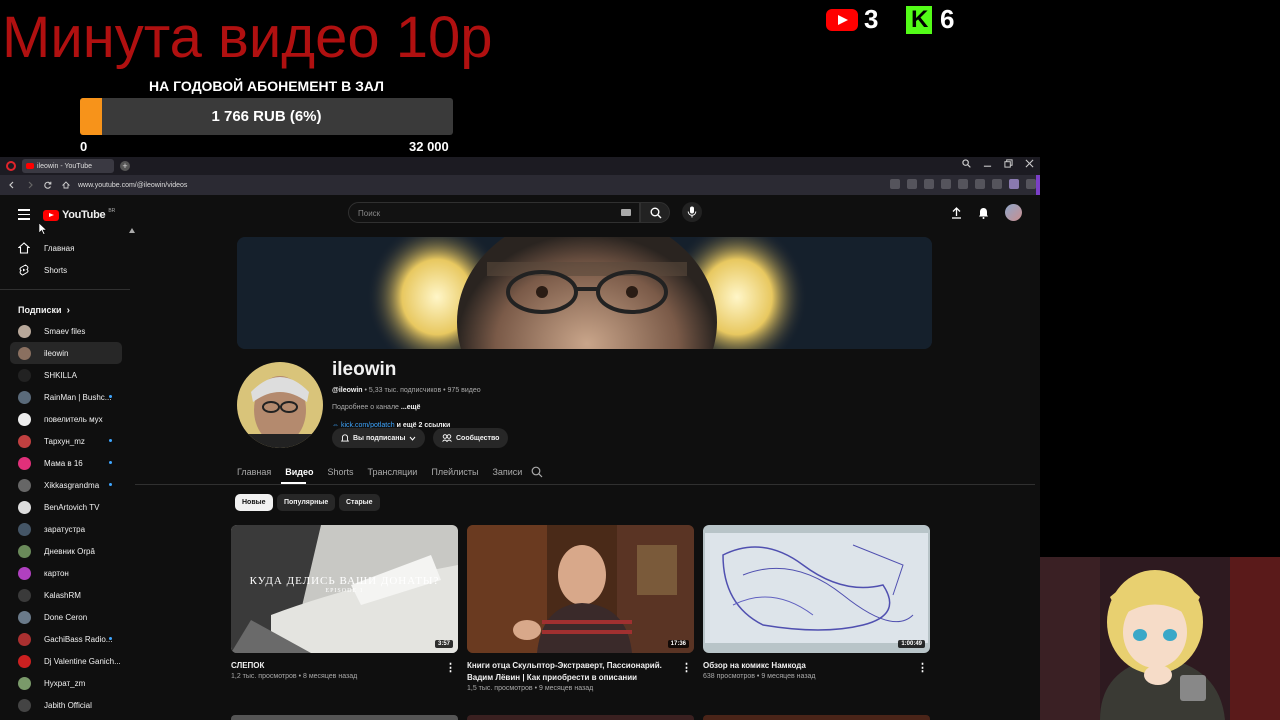 The height and width of the screenshot is (720, 1280). I want to click on subscription-item: картон, so click(66, 573).